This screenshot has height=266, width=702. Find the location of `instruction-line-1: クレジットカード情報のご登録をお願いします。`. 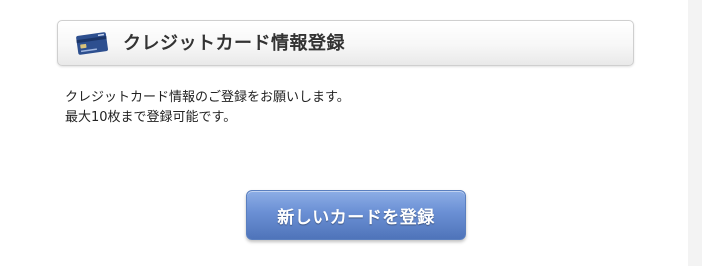

instruction-line-1: クレジットカード情報のご登録をお願いします。 is located at coordinates (207, 97).